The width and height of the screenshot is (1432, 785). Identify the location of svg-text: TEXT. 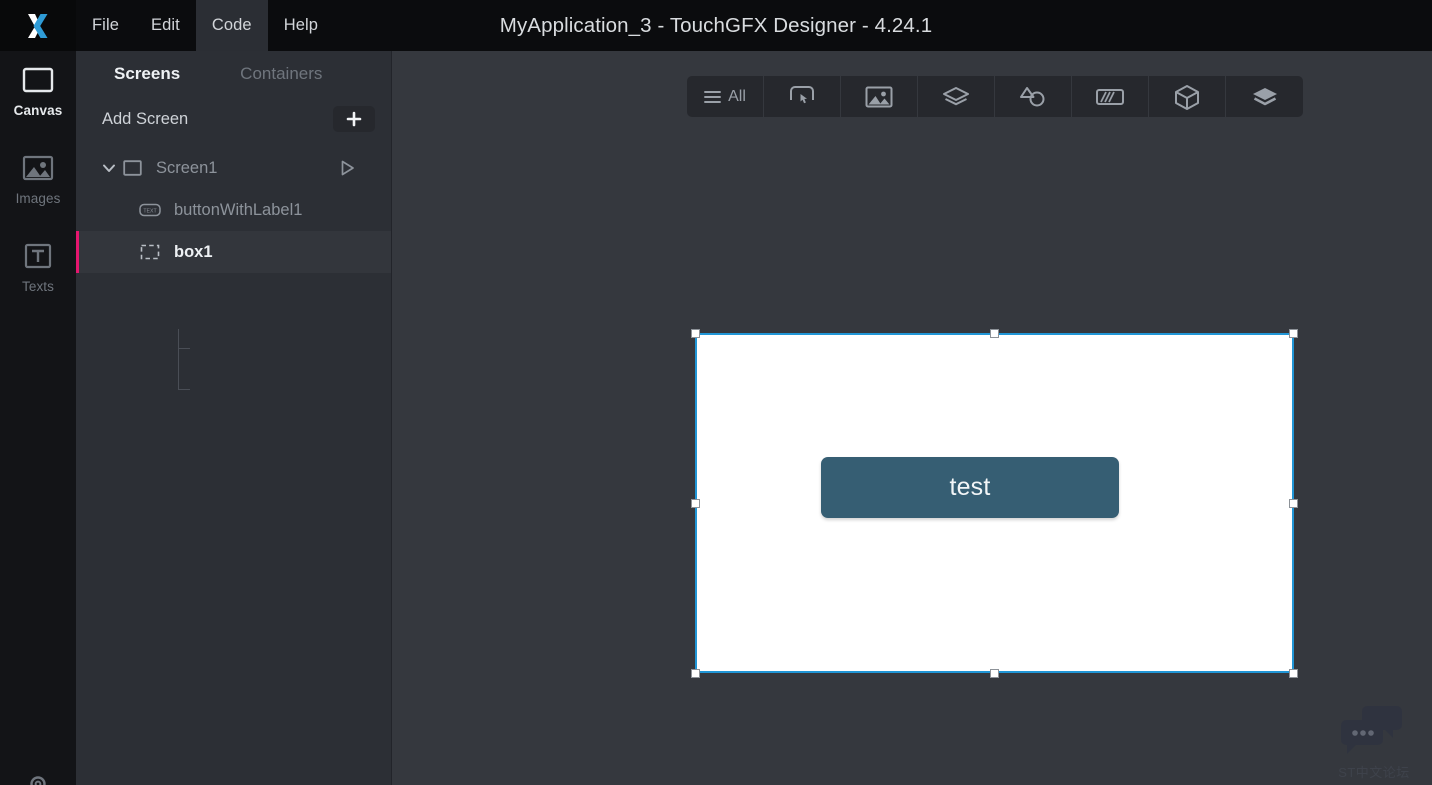
(150, 211).